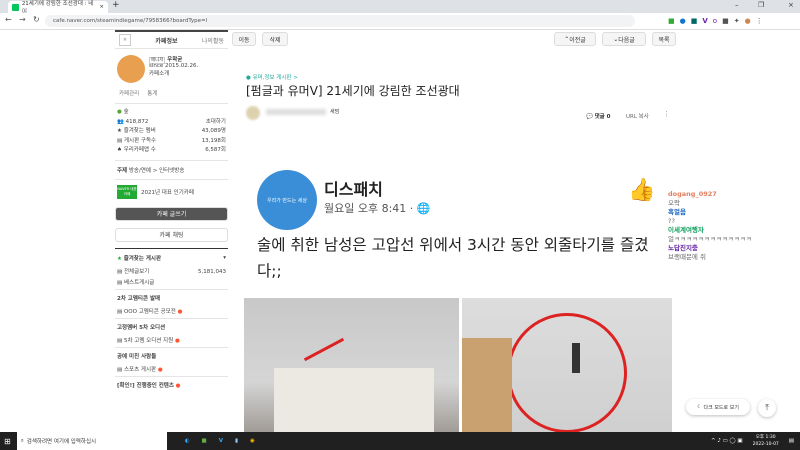 The image size is (800, 450). What do you see at coordinates (624, 39) in the screenshot?
I see `next-post-button: ⌄ 다음글` at bounding box center [624, 39].